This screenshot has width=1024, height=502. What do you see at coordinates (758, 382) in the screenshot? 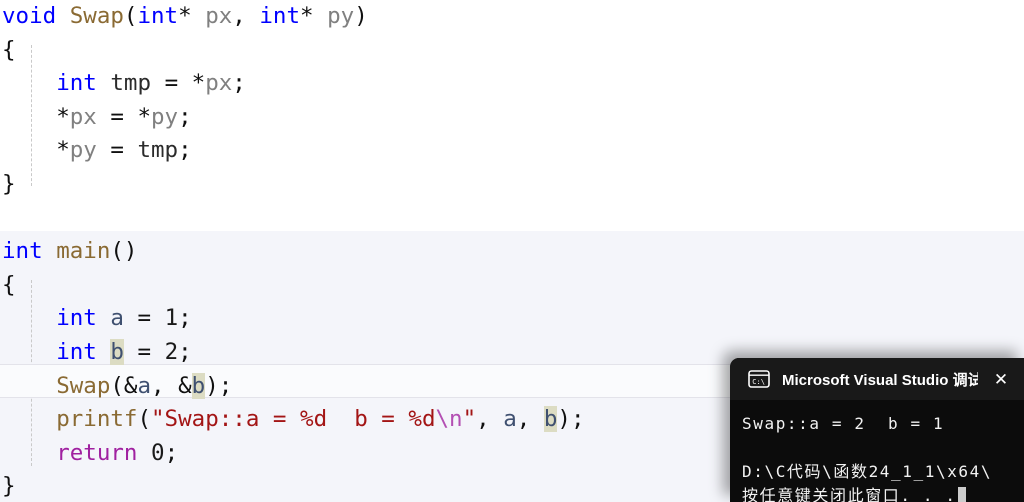
I see `svg-text: C:\` at bounding box center [758, 382].